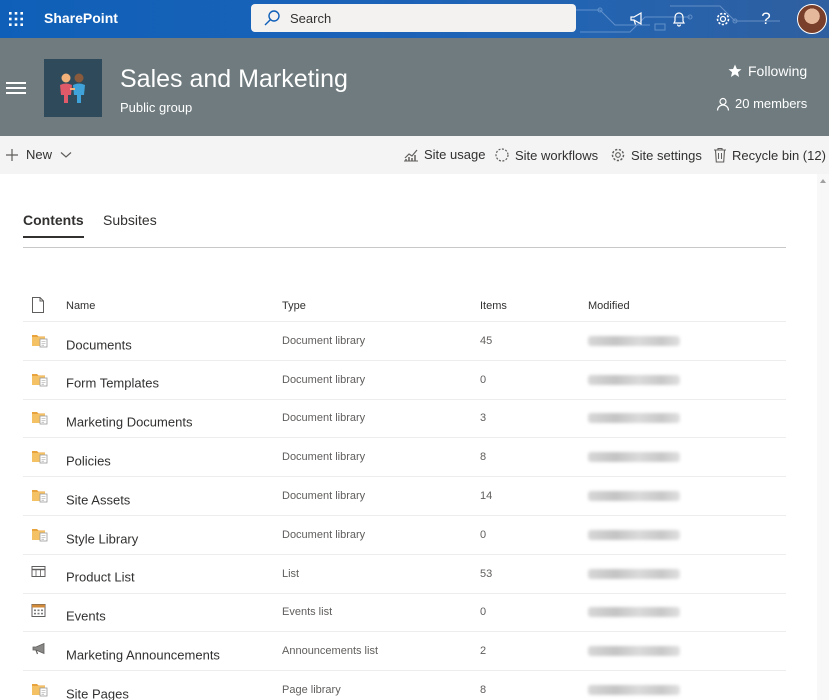 Image resolution: width=829 pixels, height=700 pixels. I want to click on notifications-button, so click(679, 19).